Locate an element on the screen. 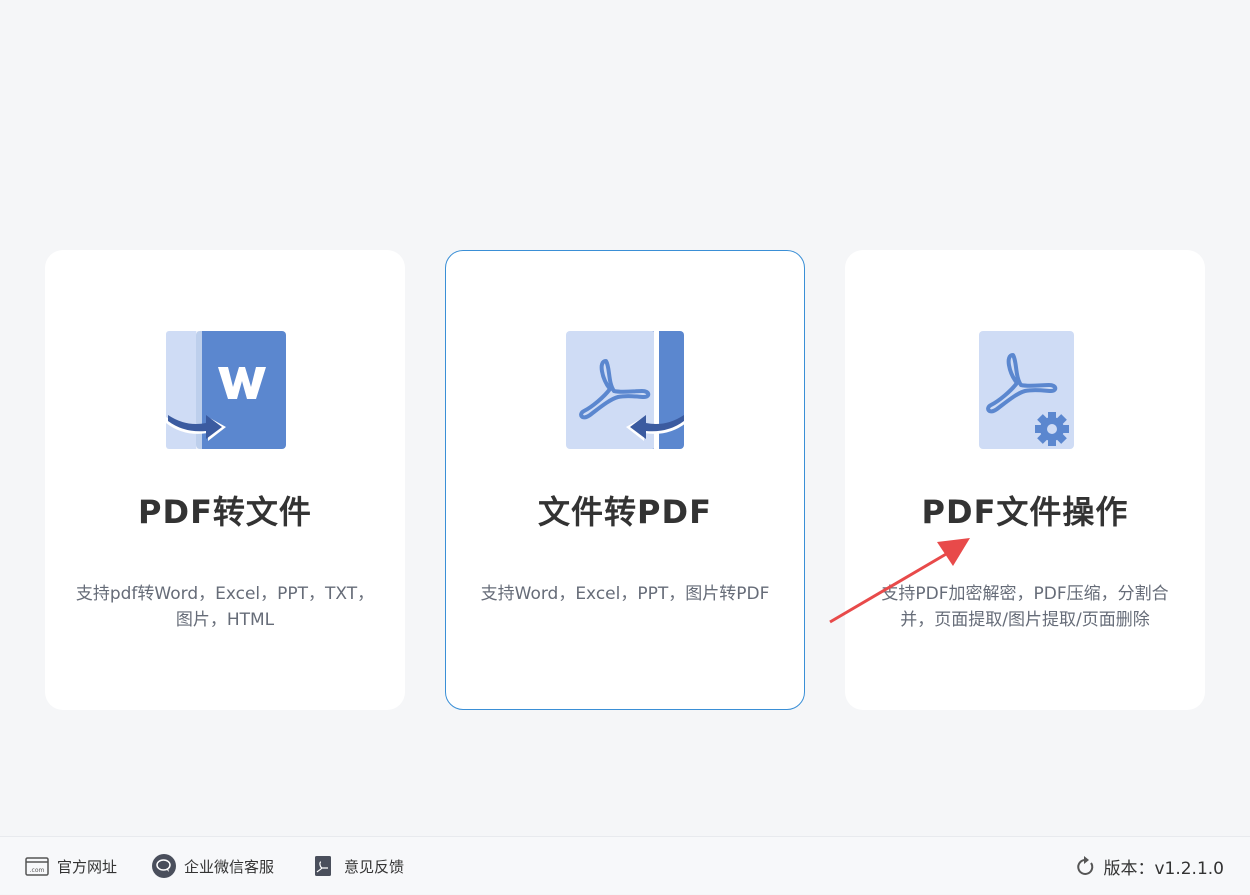 Image resolution: width=1250 pixels, height=895 pixels. file-to-pdf-icon is located at coordinates (626, 391).